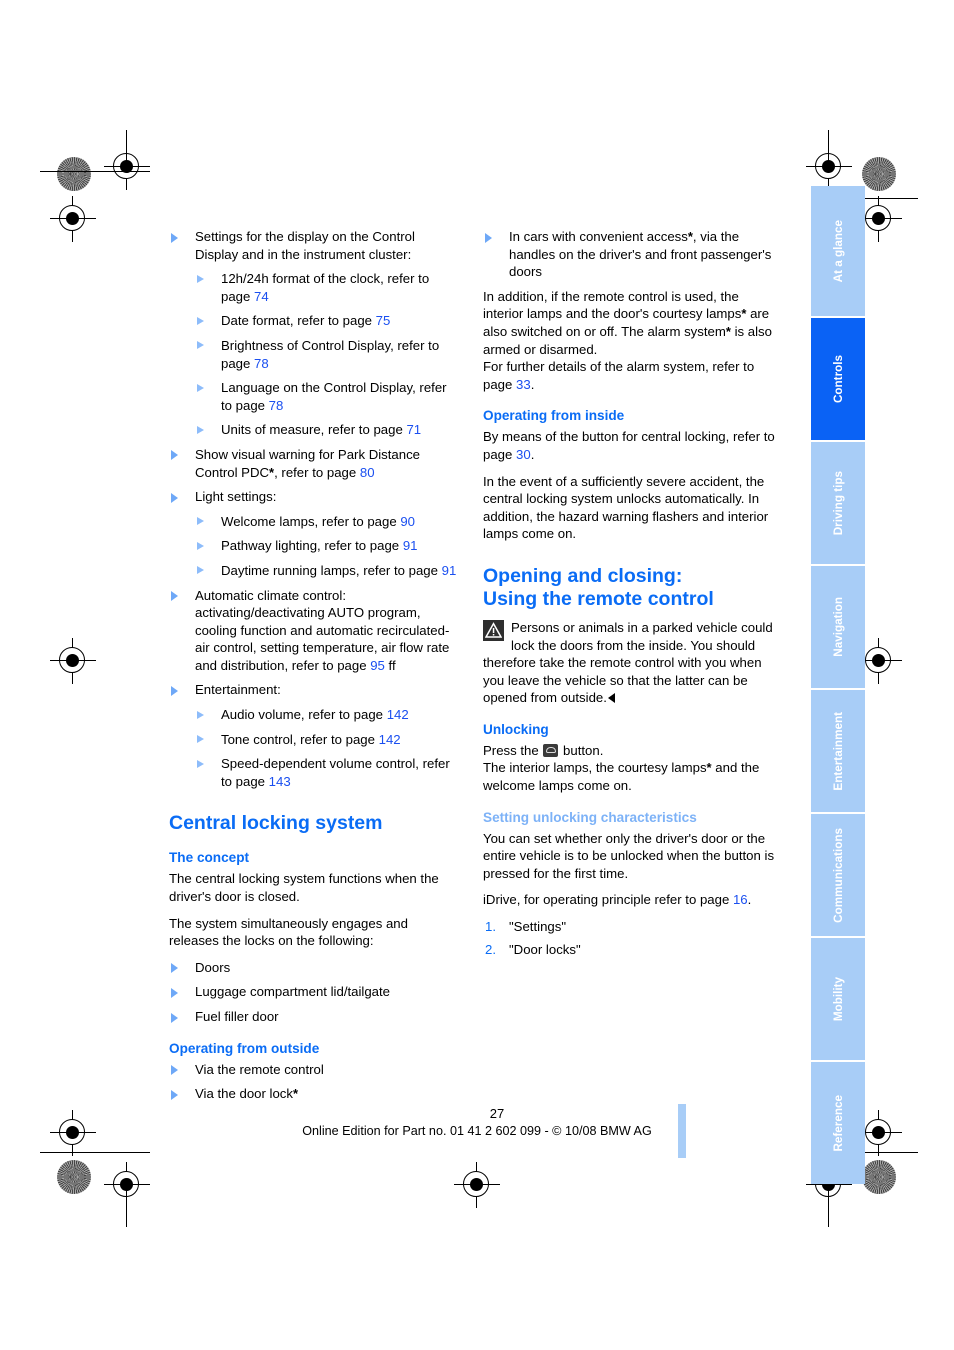 This screenshot has height=1350, width=954. I want to click on registration-mark-bottom-center, so click(477, 1185).